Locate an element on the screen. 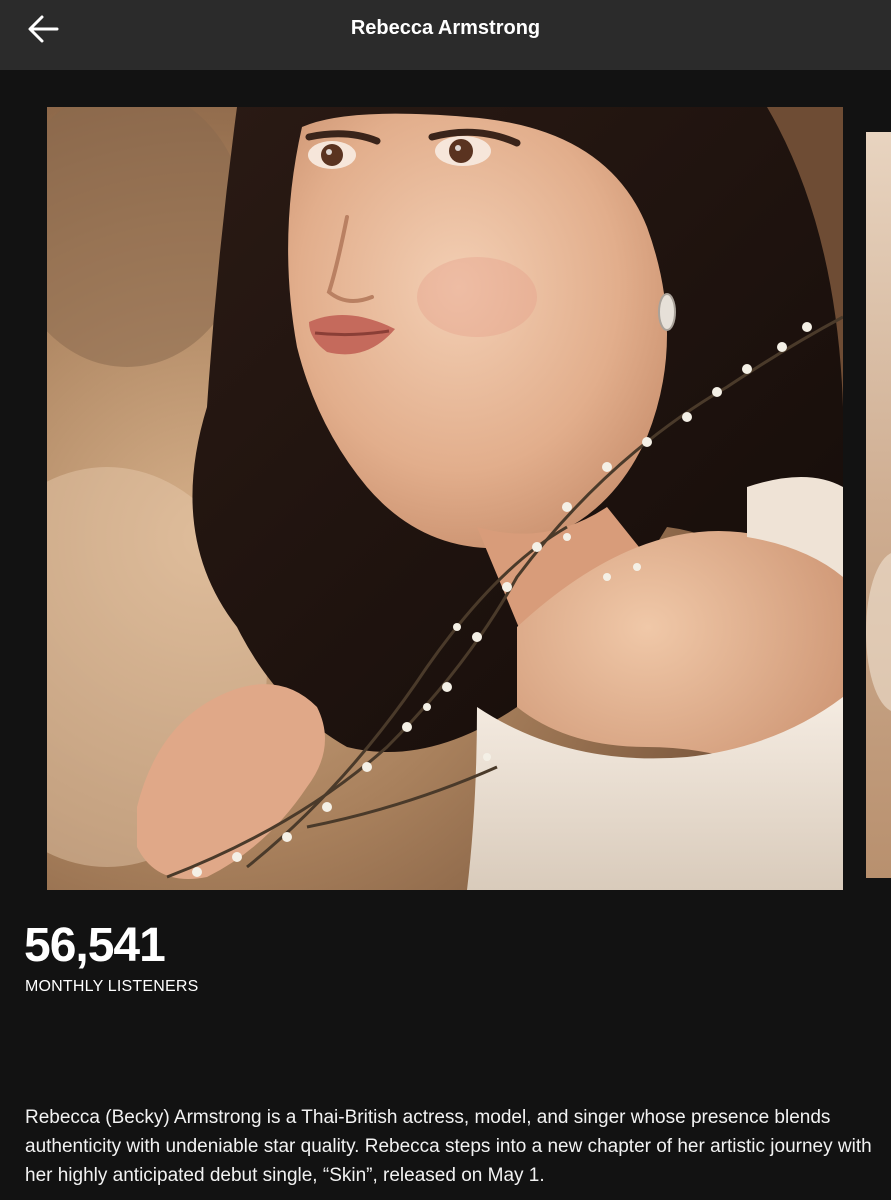  artist-photo-next is located at coordinates (878, 505).